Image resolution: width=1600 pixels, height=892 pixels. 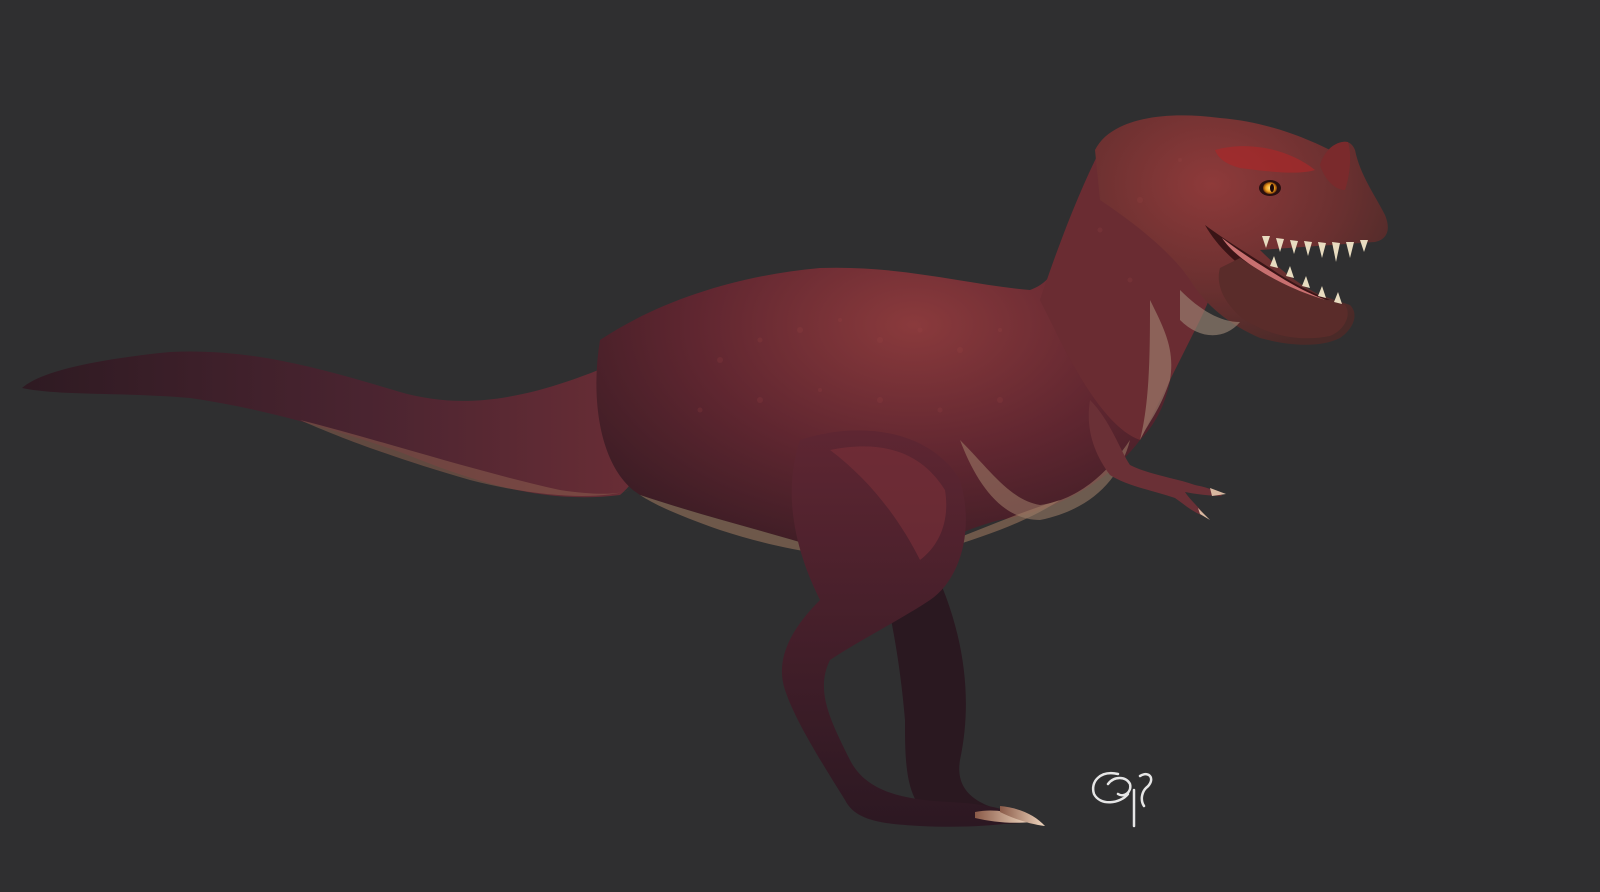 I want to click on tail, so click(x=336, y=424).